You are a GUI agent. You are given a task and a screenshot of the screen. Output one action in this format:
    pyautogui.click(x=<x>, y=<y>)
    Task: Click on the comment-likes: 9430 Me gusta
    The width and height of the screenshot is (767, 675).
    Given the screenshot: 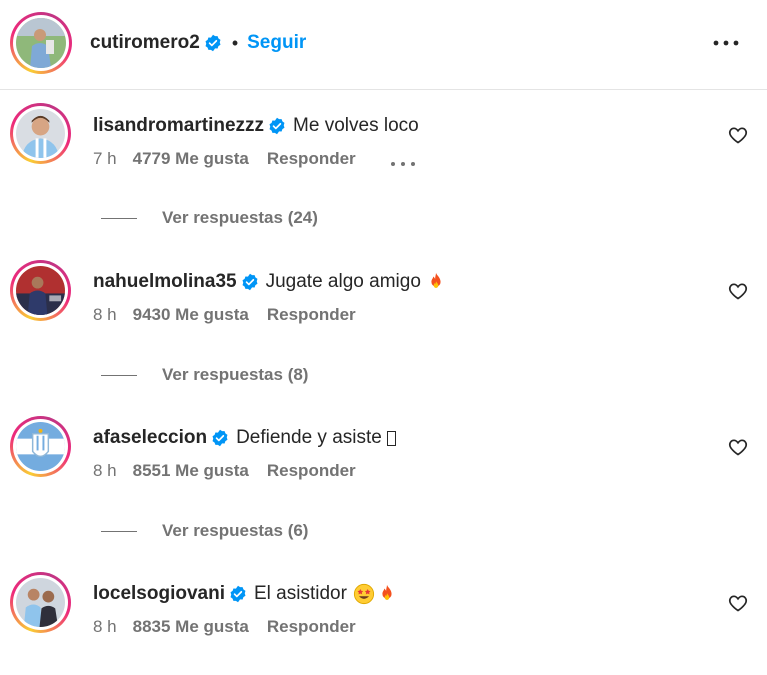 What is the action you would take?
    pyautogui.click(x=191, y=315)
    